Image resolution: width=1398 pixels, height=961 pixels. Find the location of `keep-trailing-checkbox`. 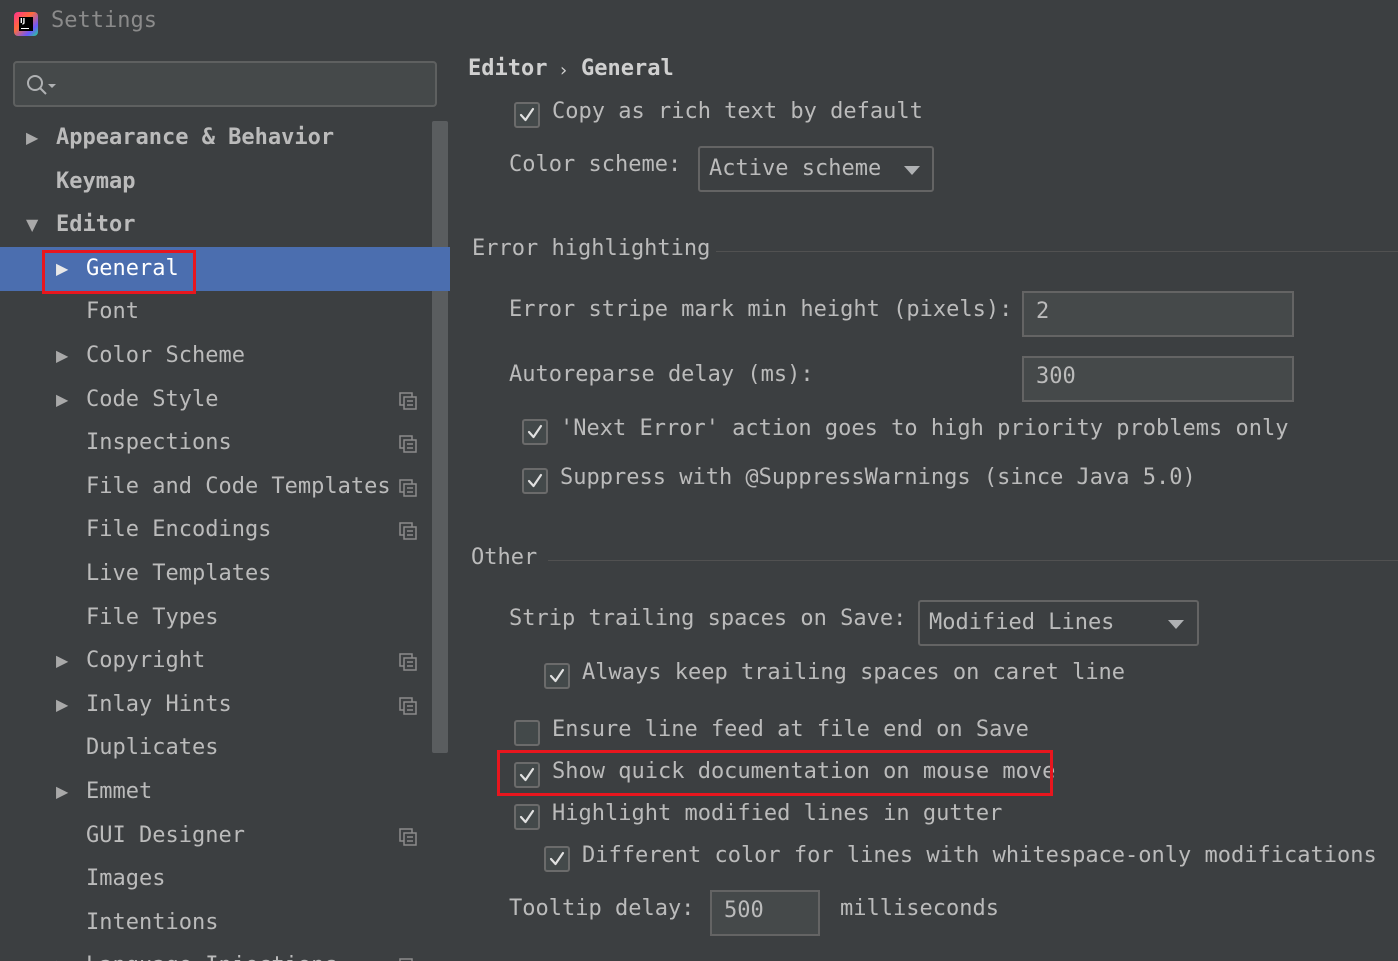

keep-trailing-checkbox is located at coordinates (557, 676).